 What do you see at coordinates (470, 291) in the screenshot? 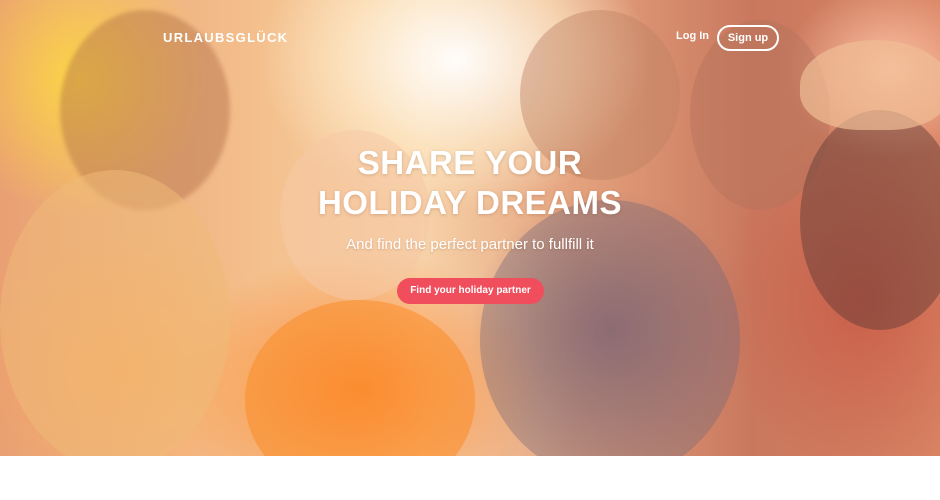
I see `find-holiday-partner-button: Find your holiday partner` at bounding box center [470, 291].